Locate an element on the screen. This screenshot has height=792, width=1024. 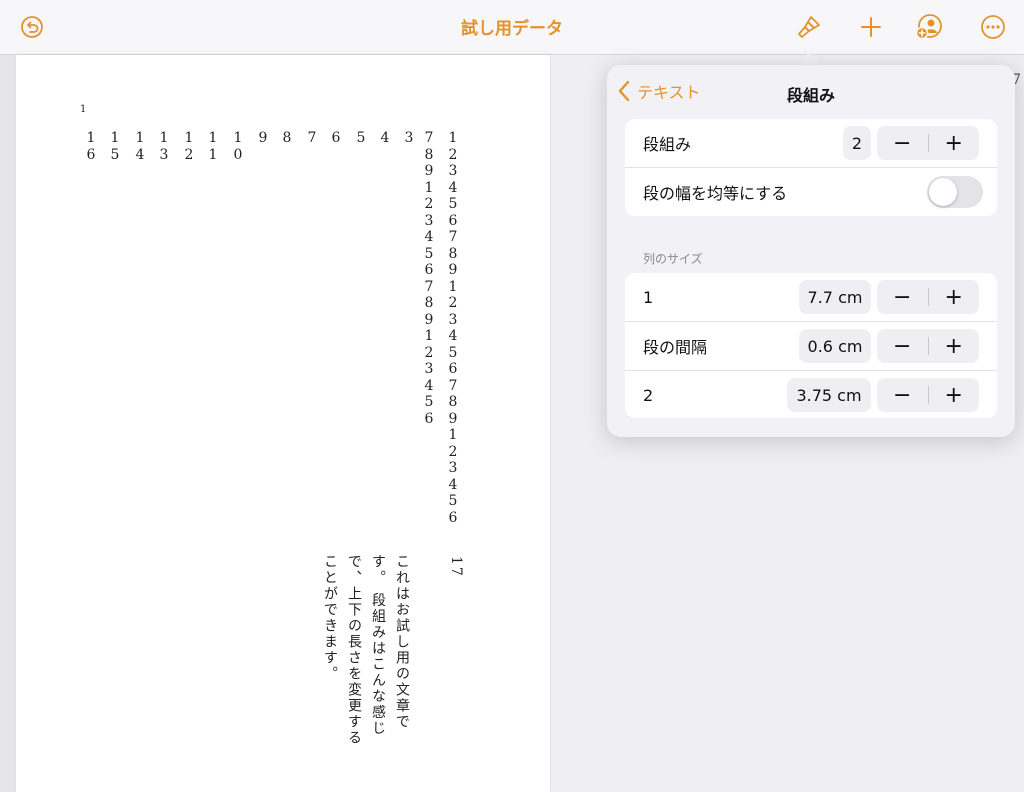
previous-page-edge is located at coordinates (8, 423).